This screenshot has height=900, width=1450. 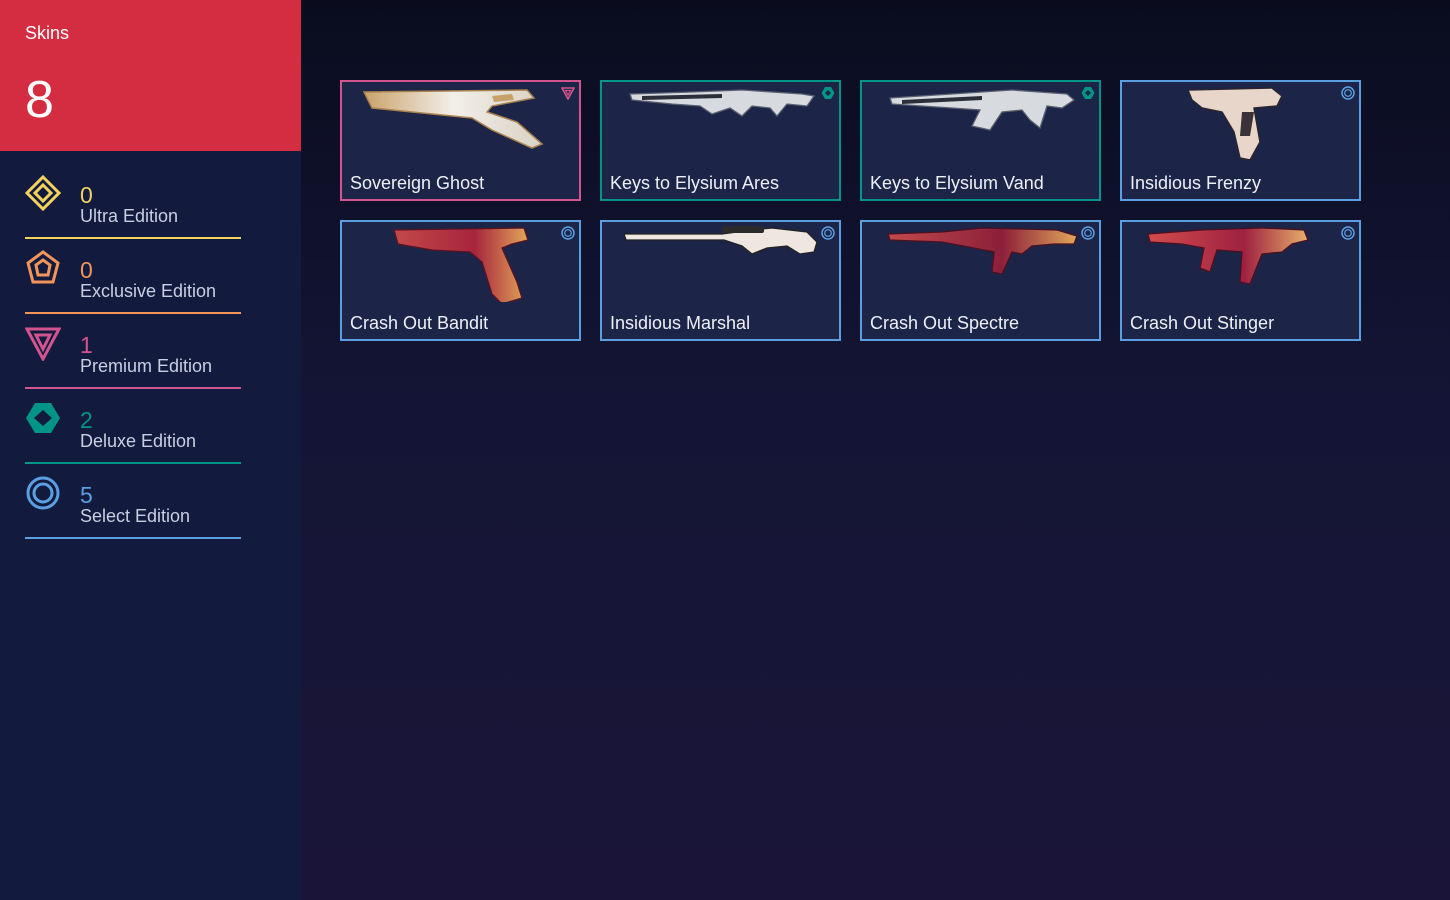 What do you see at coordinates (129, 216) in the screenshot?
I see `tier-name: Ultra Edition` at bounding box center [129, 216].